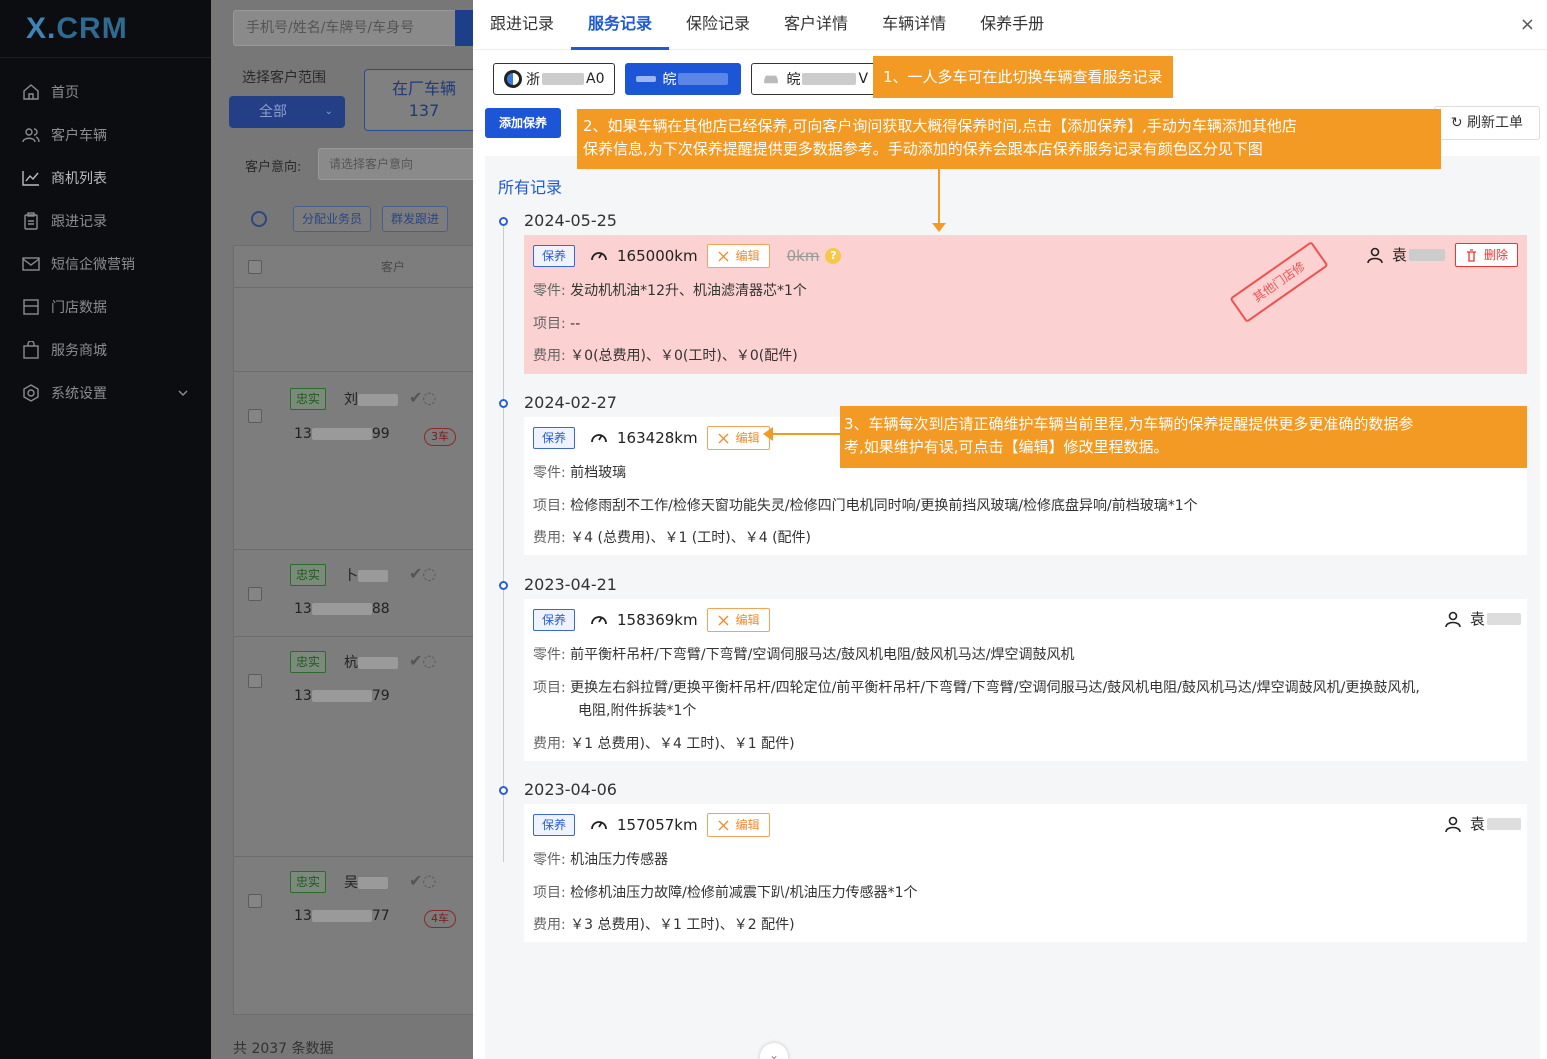  I want to click on sidebar-item-opportunities: 商机列表, so click(105, 177).